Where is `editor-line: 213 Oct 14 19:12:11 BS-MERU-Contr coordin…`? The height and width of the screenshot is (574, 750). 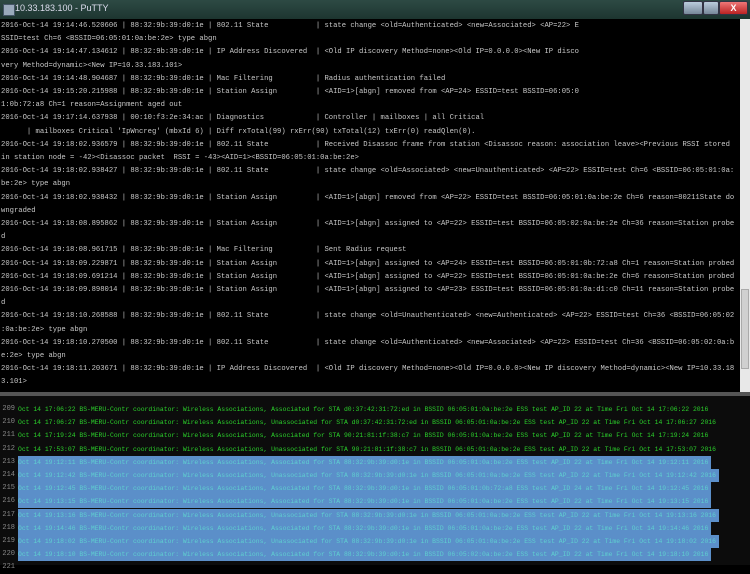
editor-line: 213 Oct 14 19:12:11 BS-MERU-Contr coordin… is located at coordinates (375, 462).